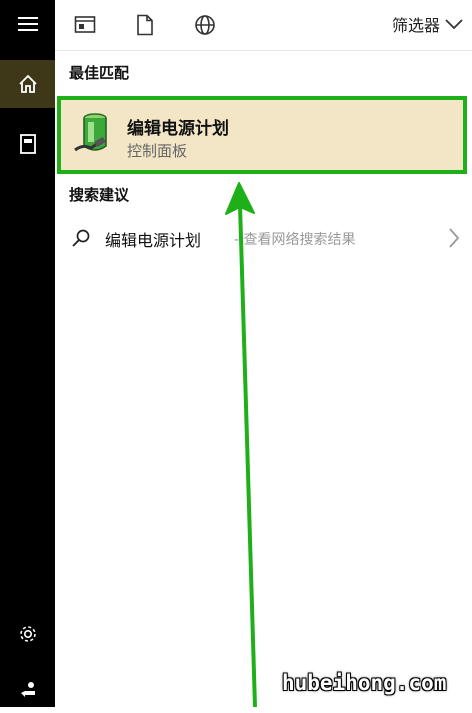 The width and height of the screenshot is (472, 713). What do you see at coordinates (364, 683) in the screenshot?
I see `watermark: hubeihong.com` at bounding box center [364, 683].